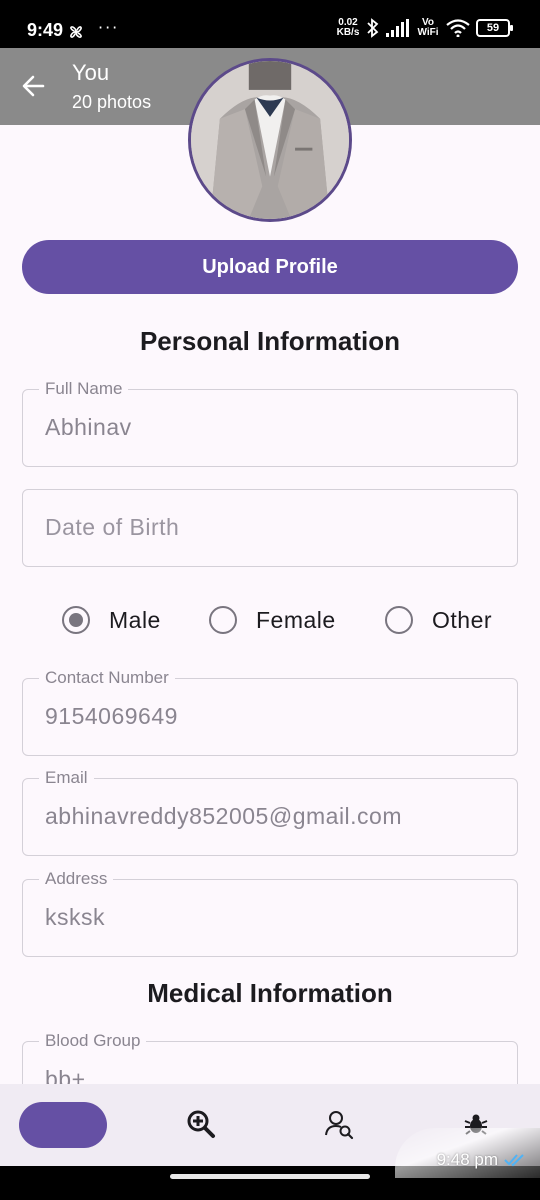 This screenshot has height=1200, width=540. Describe the element at coordinates (348, 27) in the screenshot. I see `network-speed: 0.02 KB/s` at that location.